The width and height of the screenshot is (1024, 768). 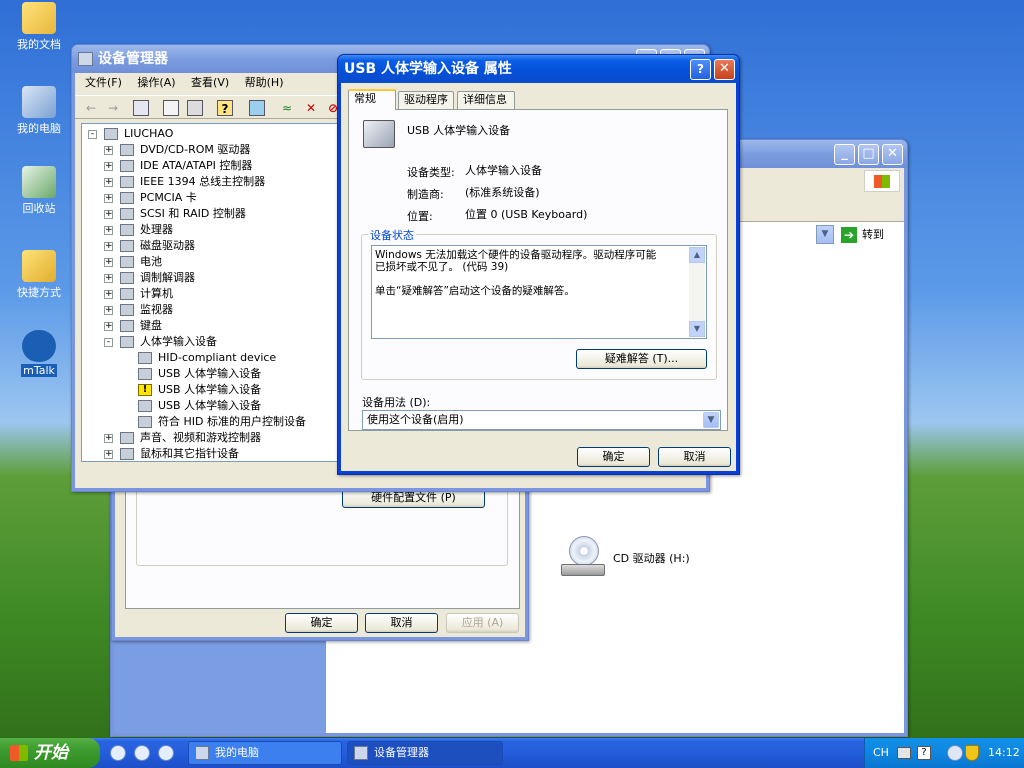 What do you see at coordinates (904, 753) in the screenshot?
I see `keyboard-icon` at bounding box center [904, 753].